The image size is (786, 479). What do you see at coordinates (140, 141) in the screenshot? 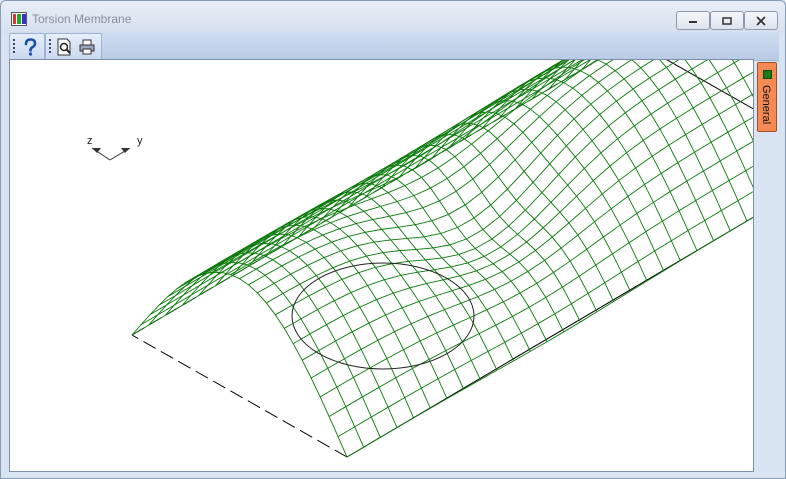
I see `y-axis-label: y` at bounding box center [140, 141].